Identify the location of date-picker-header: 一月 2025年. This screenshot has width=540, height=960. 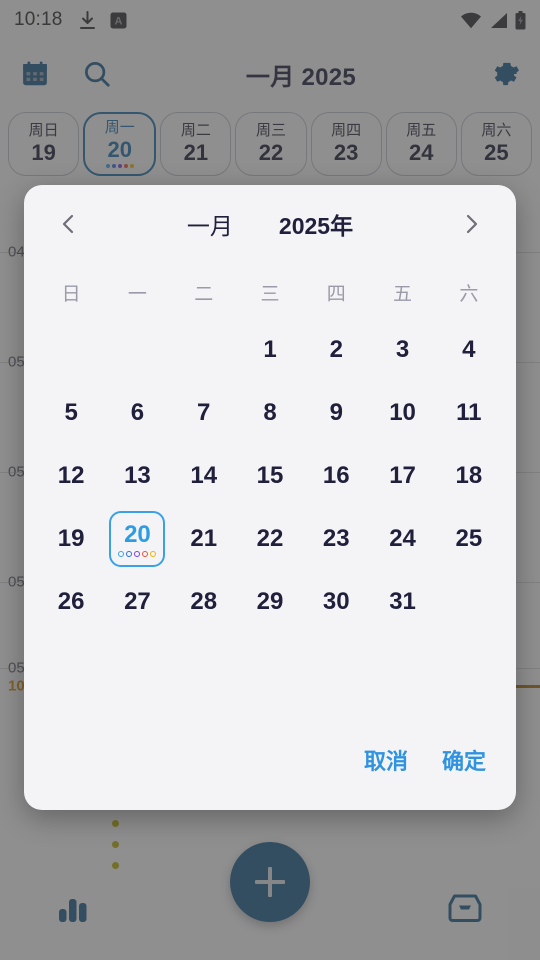
(270, 224).